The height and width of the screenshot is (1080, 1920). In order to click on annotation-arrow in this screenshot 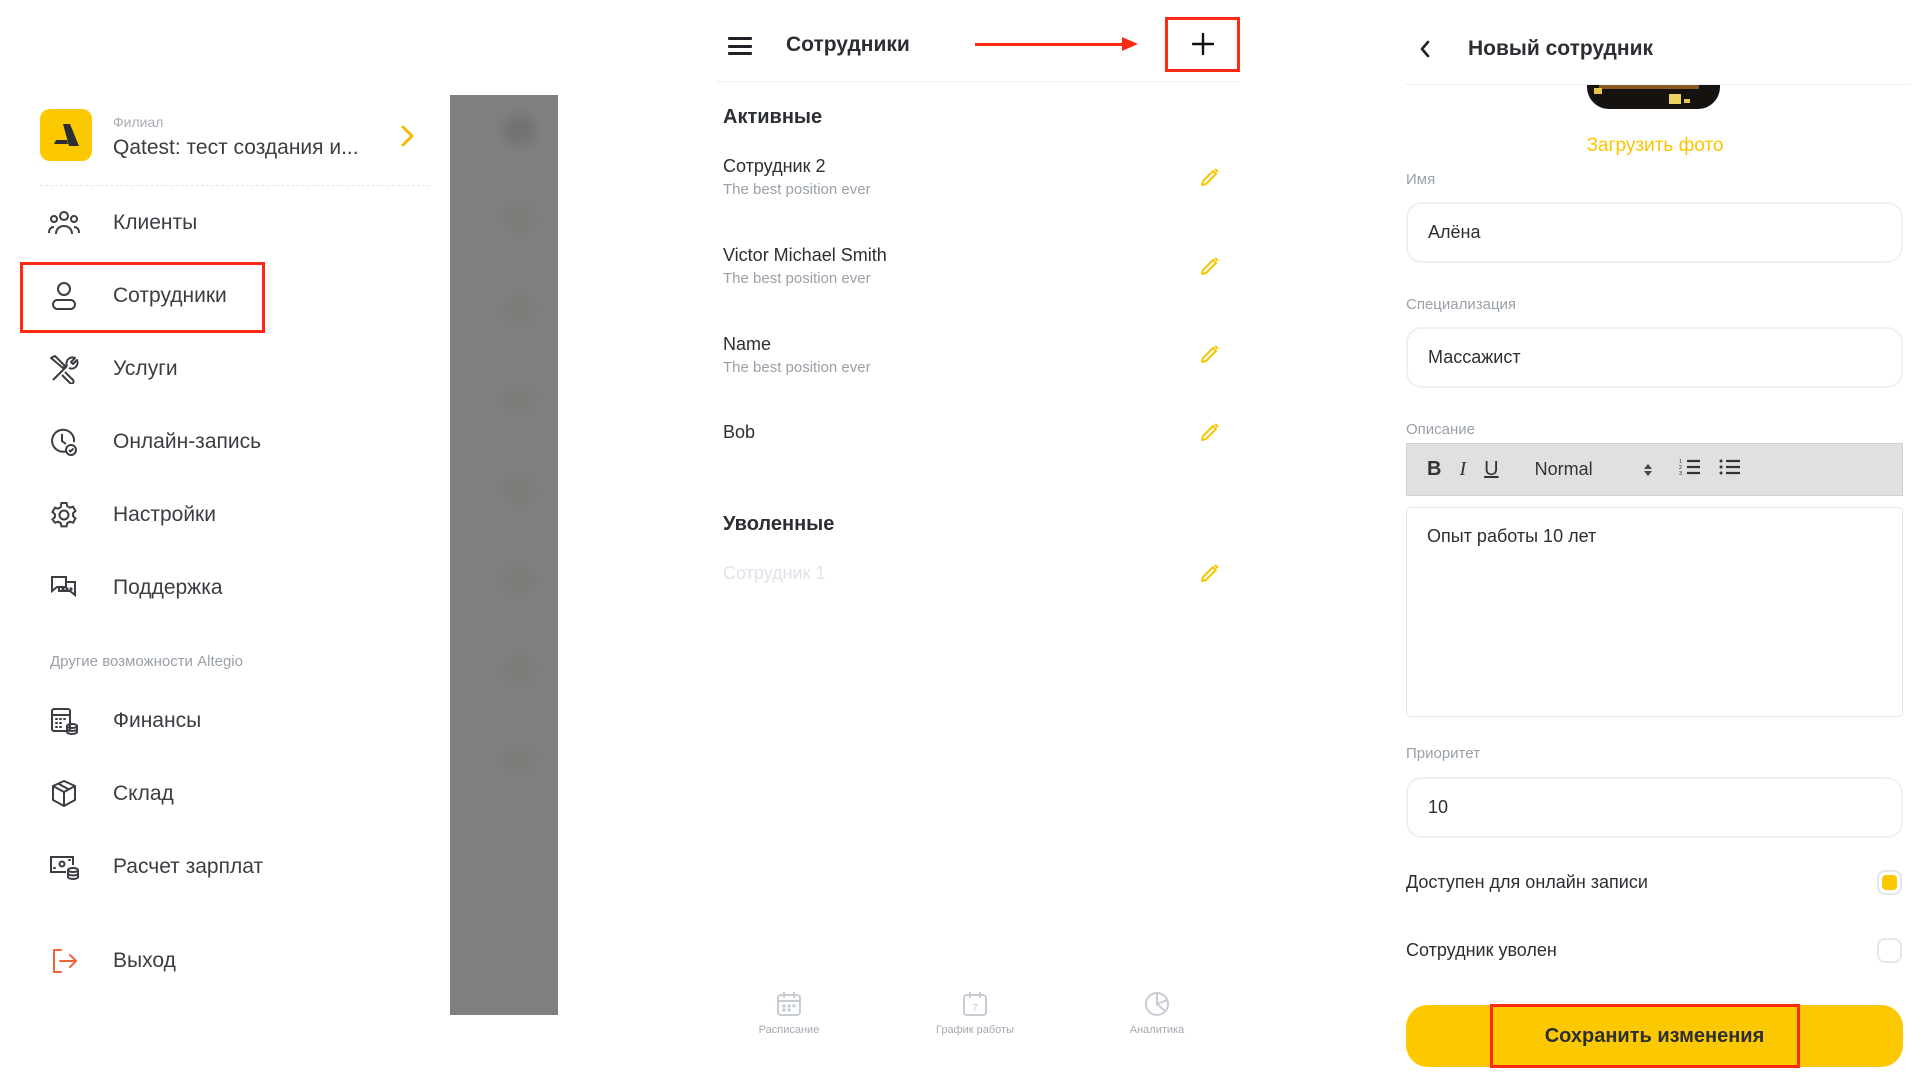, I will do `click(1050, 44)`.